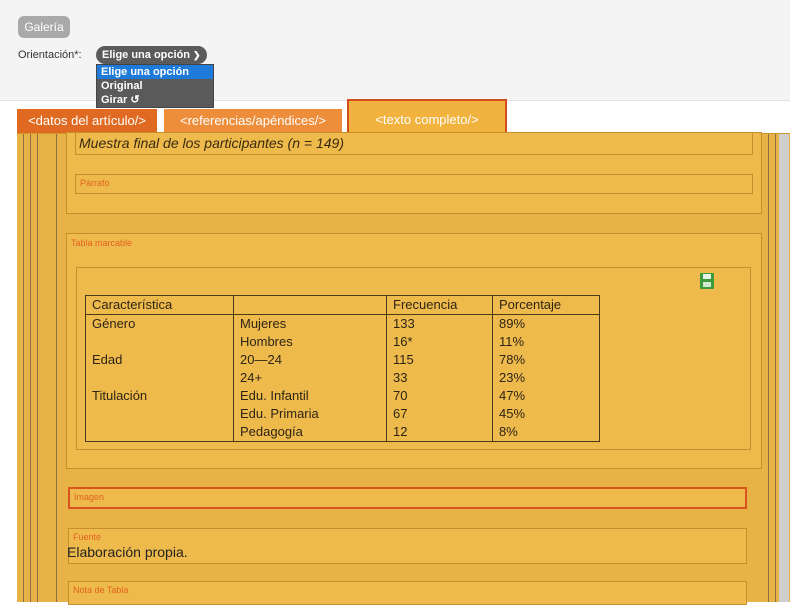  Describe the element at coordinates (310, 360) in the screenshot. I see `table-cell: 20—24` at that location.